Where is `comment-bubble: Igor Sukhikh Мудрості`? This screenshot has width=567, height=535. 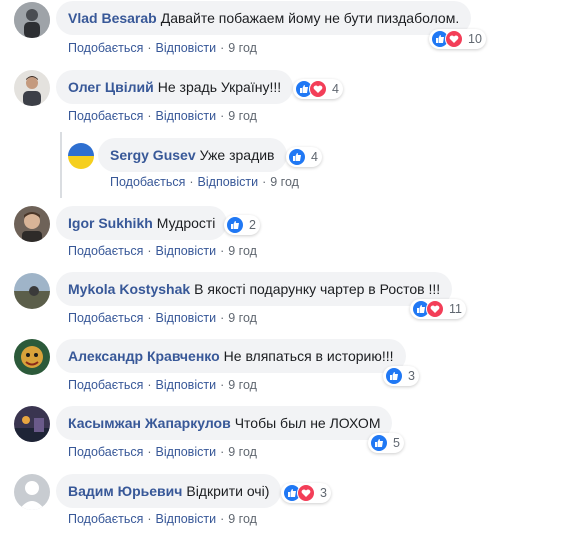
comment-bubble: Igor Sukhikh Мудрості is located at coordinates (142, 223).